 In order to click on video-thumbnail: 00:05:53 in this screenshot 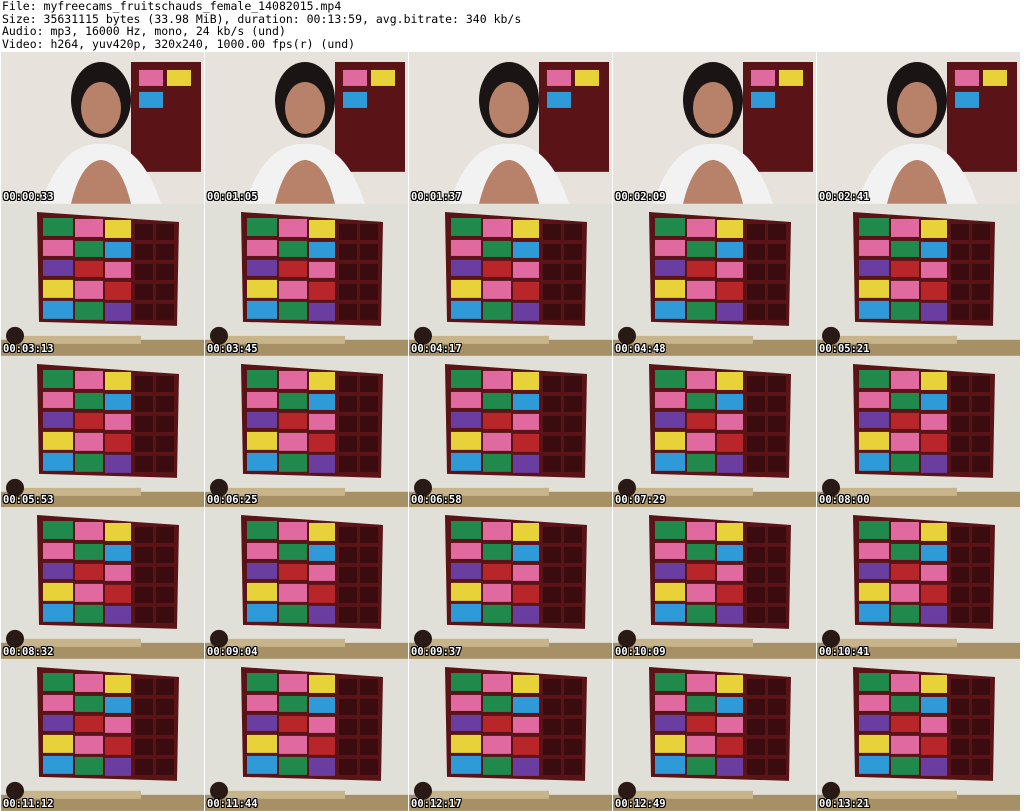, I will do `click(102, 431)`.